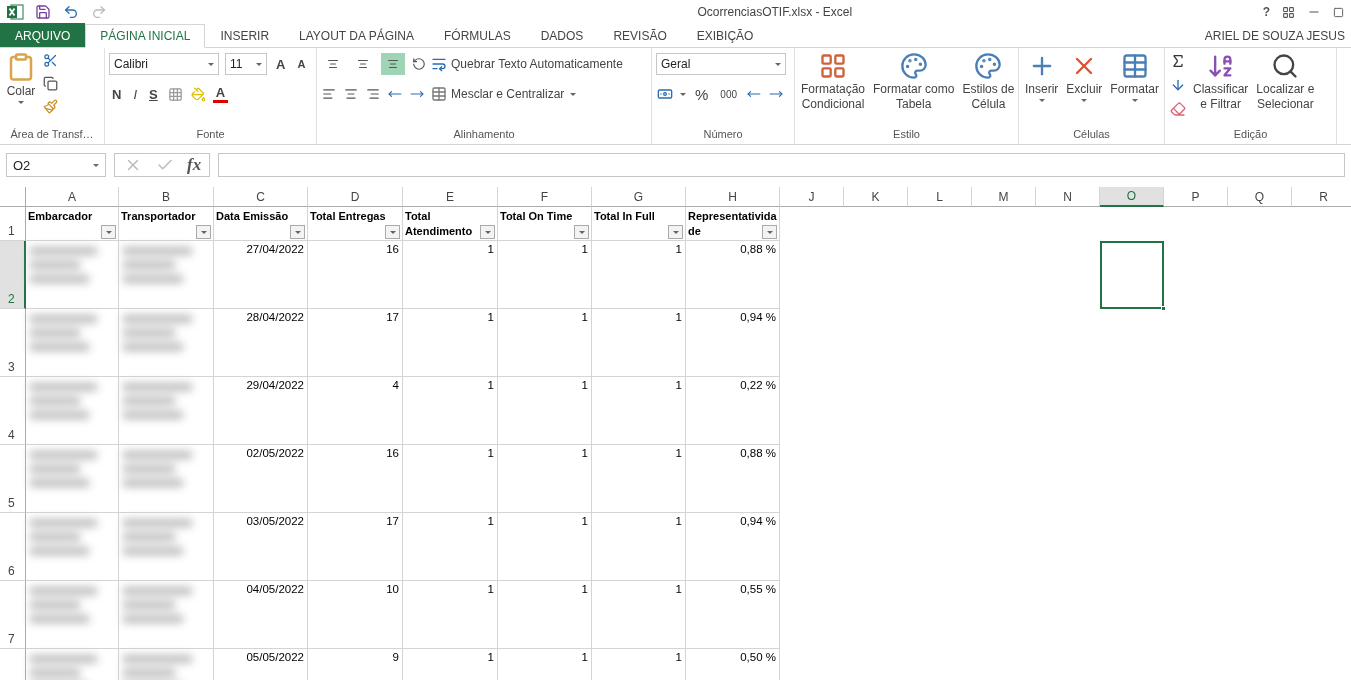  What do you see at coordinates (153, 94) in the screenshot?
I see `underline-button: S` at bounding box center [153, 94].